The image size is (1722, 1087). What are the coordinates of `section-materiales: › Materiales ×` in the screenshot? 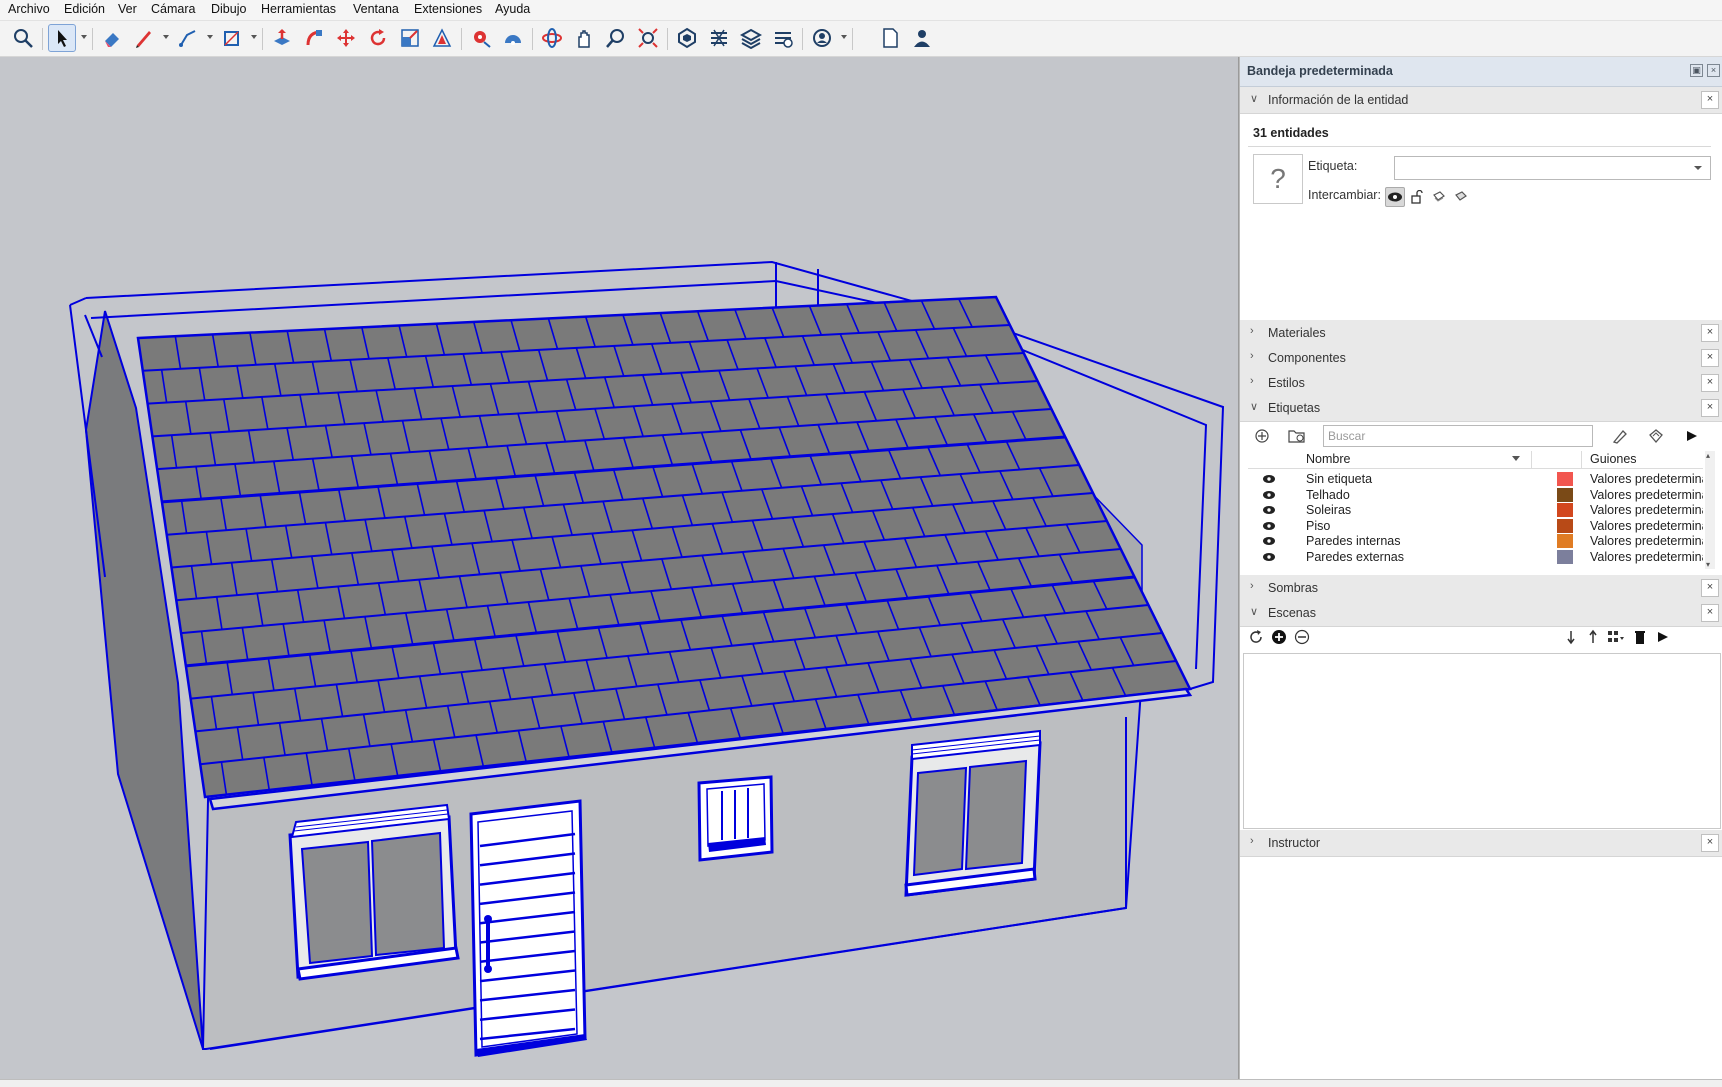 It's located at (1481, 333).